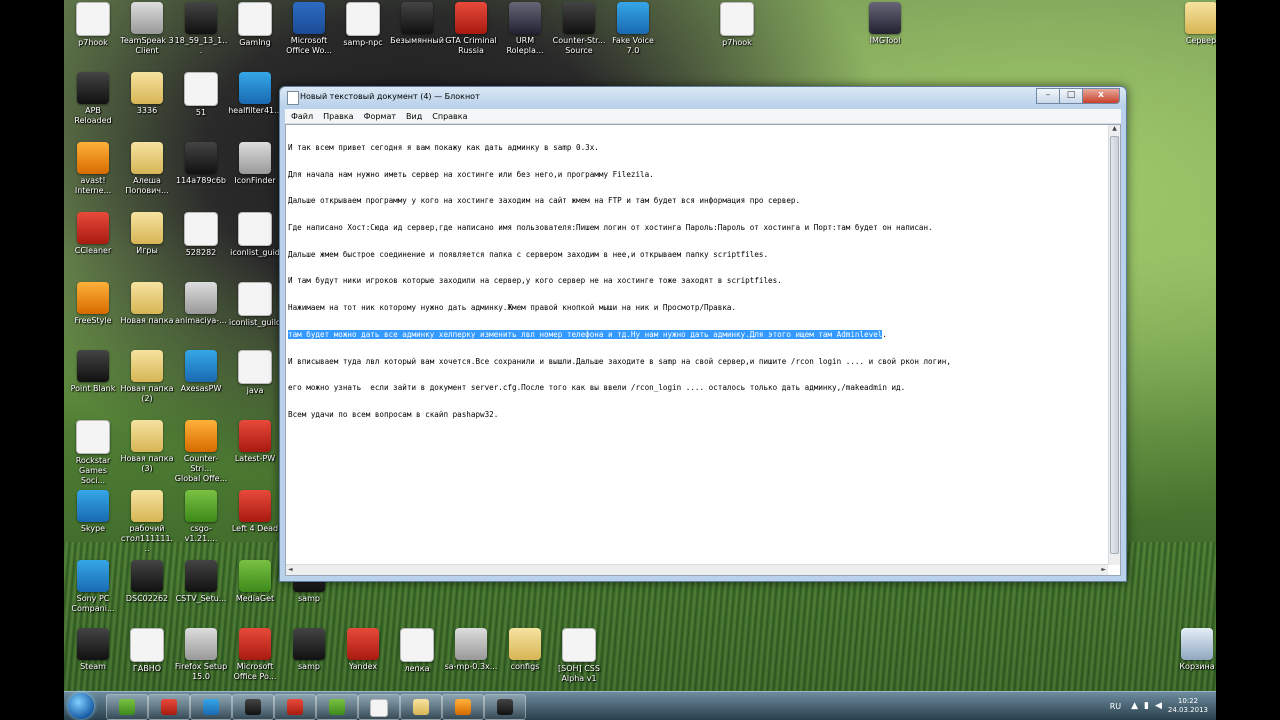 The image size is (1280, 720). What do you see at coordinates (255, 305) in the screenshot?
I see `desktop-icon: iconlist_guild` at bounding box center [255, 305].